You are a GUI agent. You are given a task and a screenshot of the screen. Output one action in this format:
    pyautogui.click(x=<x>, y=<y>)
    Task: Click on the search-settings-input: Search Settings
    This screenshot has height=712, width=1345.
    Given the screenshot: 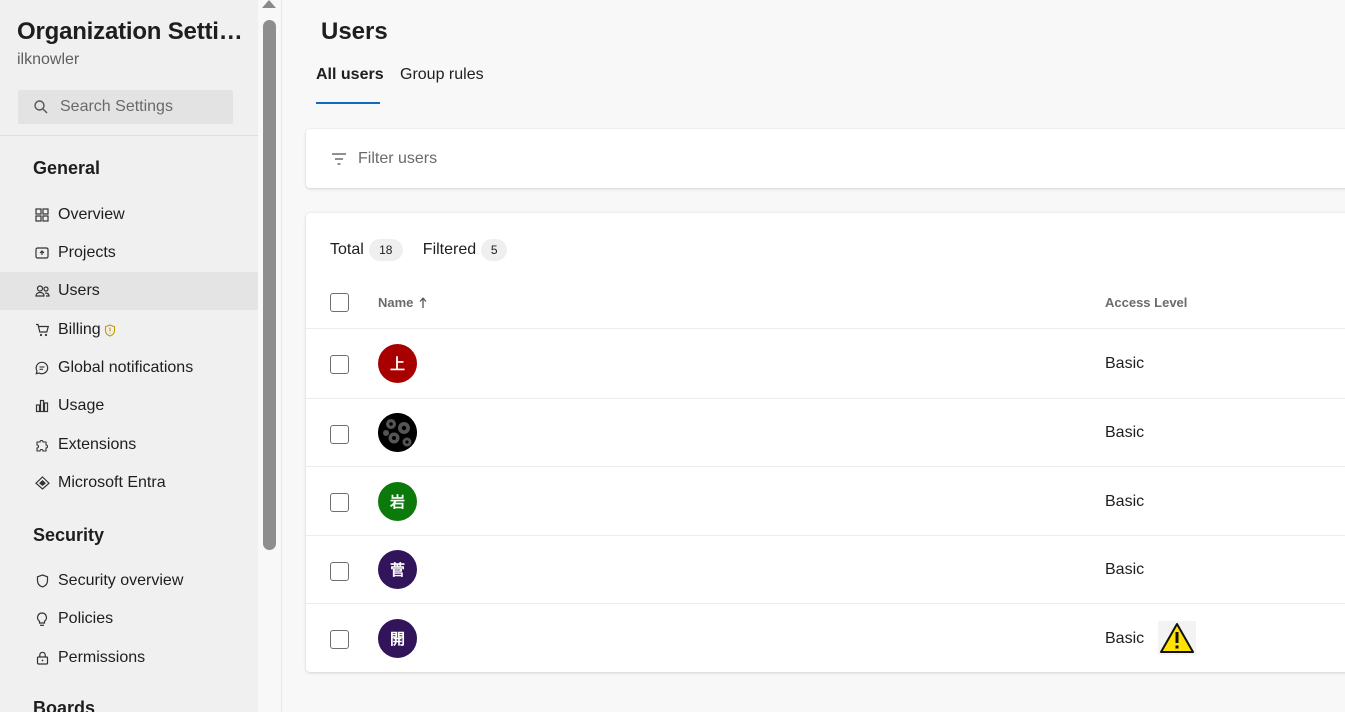 What is the action you would take?
    pyautogui.click(x=125, y=107)
    